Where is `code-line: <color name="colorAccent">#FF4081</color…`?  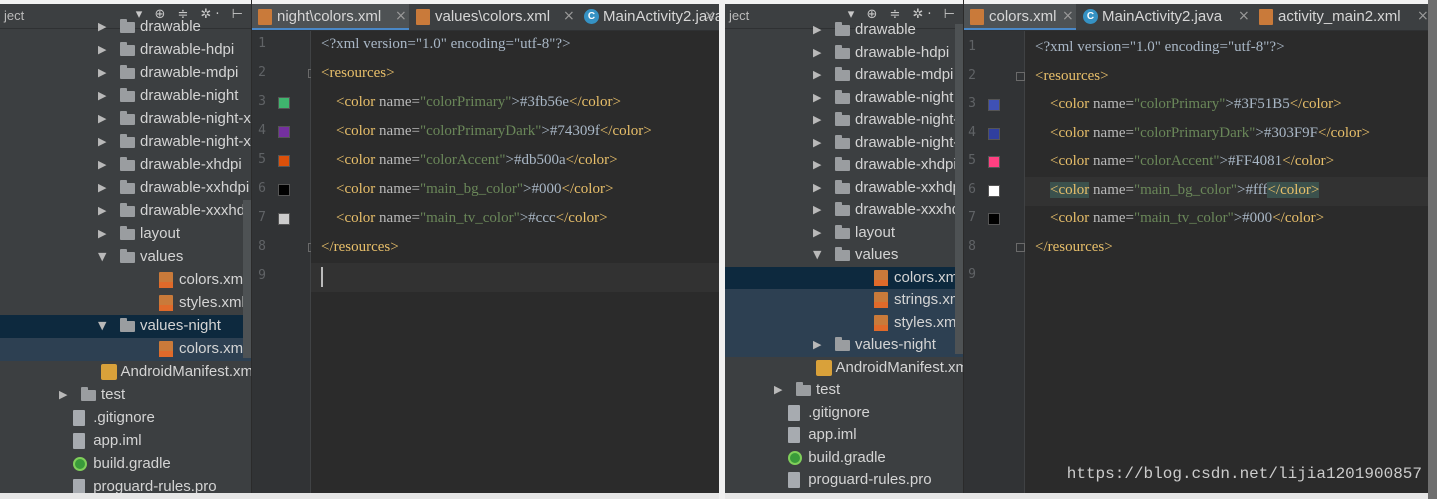
code-line: <color name="colorAccent">#FF4081</color… is located at coordinates (1226, 162).